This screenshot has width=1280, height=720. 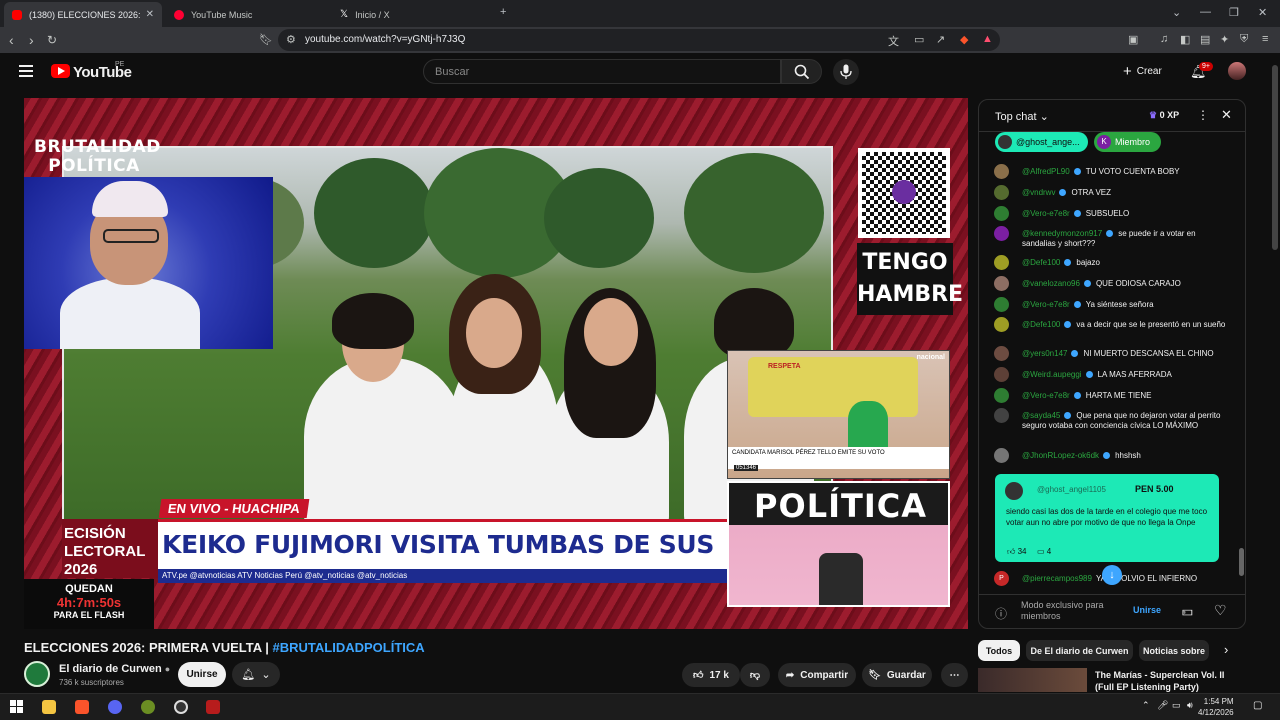 What do you see at coordinates (1017, 552) in the screenshot?
I see `super-chat-like-button: 👍︎ 34` at bounding box center [1017, 552].